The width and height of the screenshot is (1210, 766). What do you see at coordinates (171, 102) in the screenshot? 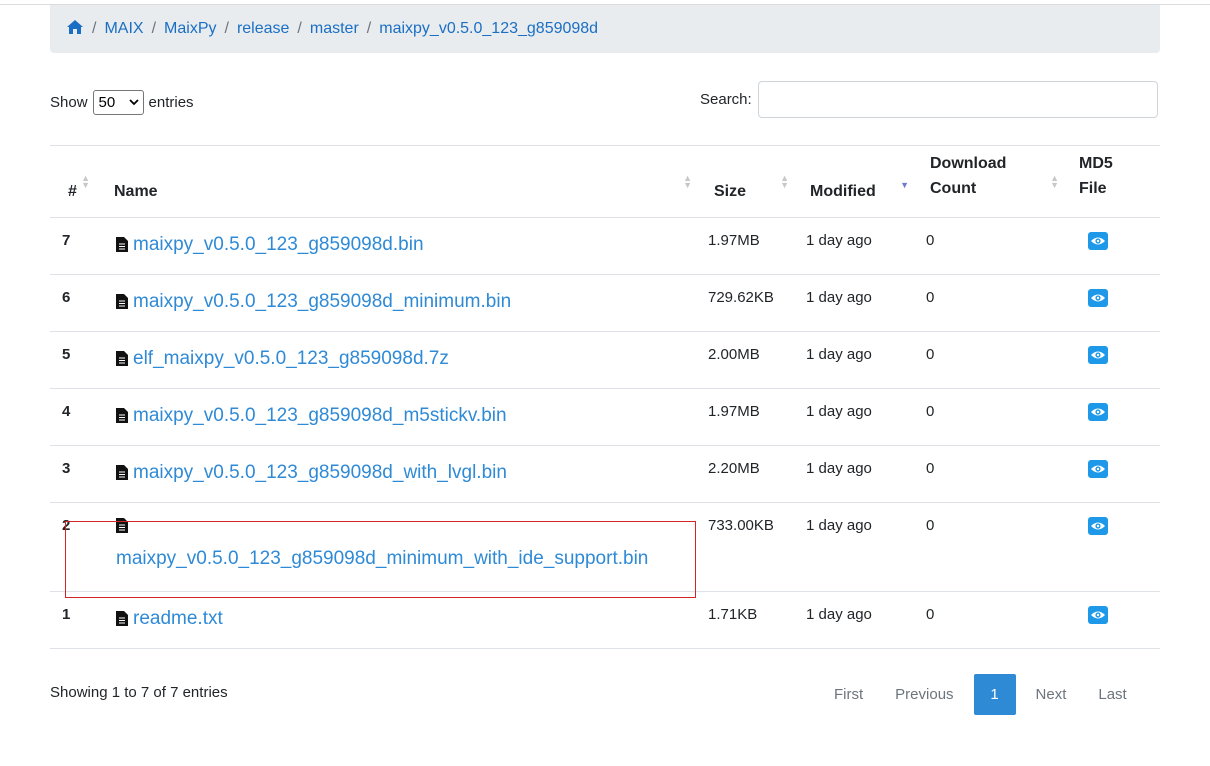
I see `entries-label: entries` at bounding box center [171, 102].